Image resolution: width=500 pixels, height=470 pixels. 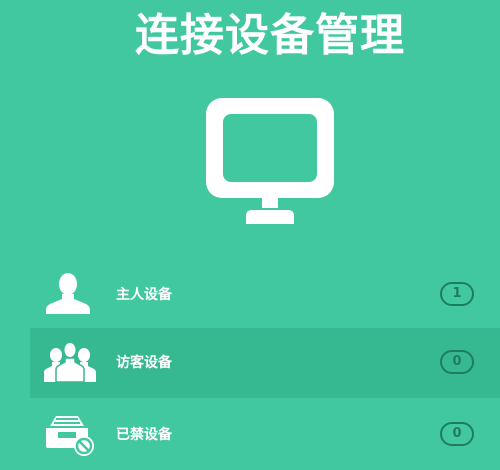 What do you see at coordinates (144, 363) in the screenshot?
I see `device-row-label: 访客设备` at bounding box center [144, 363].